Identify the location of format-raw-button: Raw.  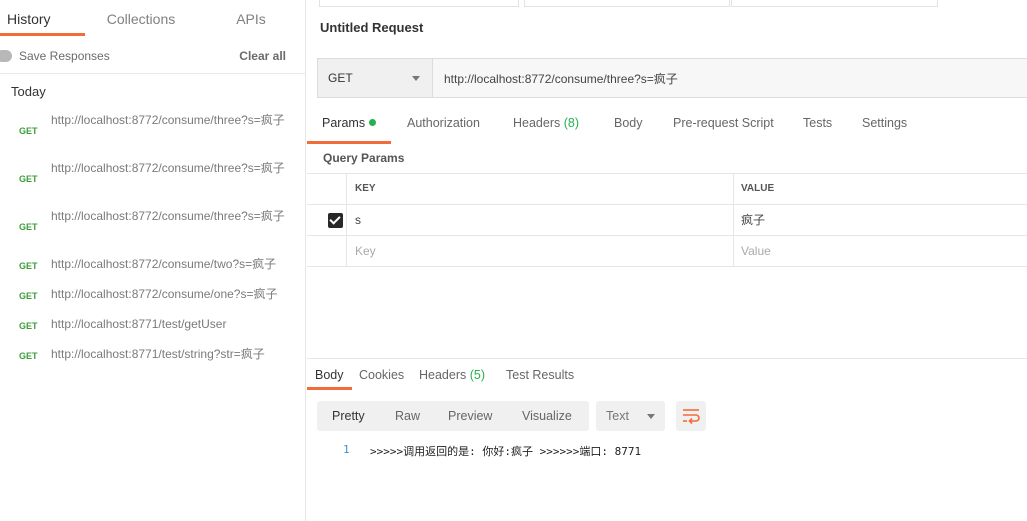
(407, 416).